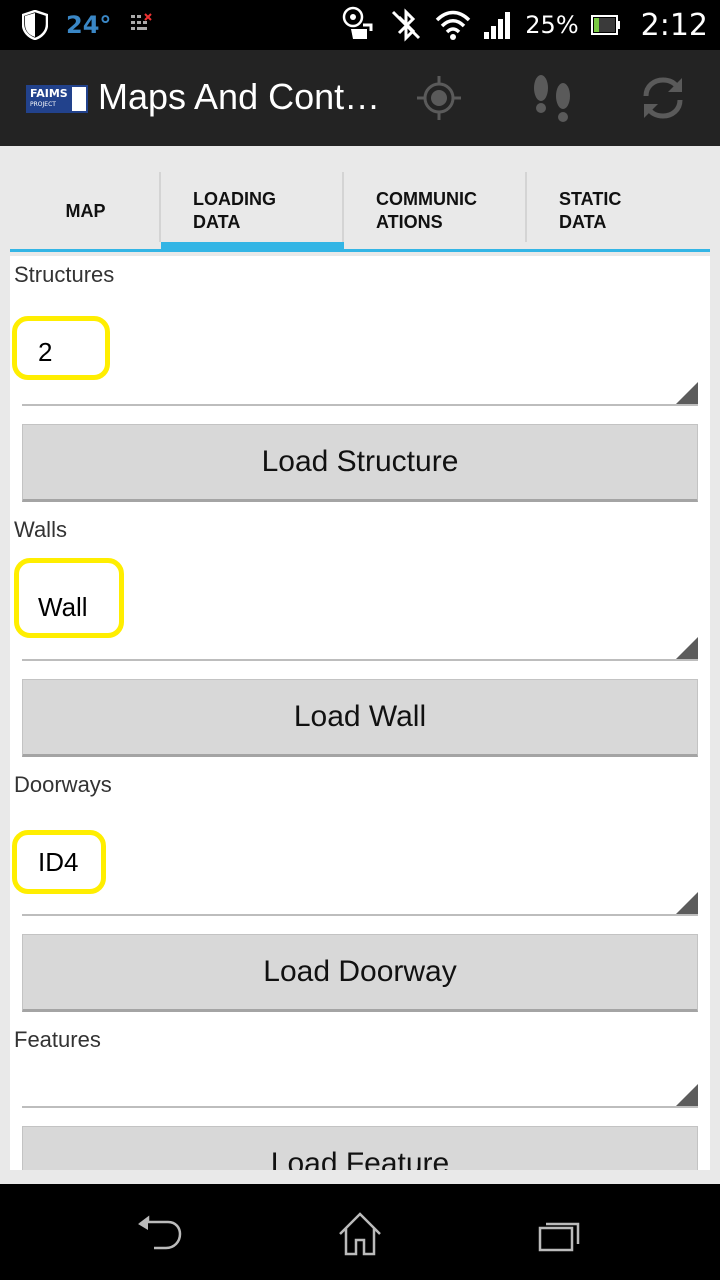  Describe the element at coordinates (590, 210) in the screenshot. I see `tab-label: STATIC DATA` at that location.